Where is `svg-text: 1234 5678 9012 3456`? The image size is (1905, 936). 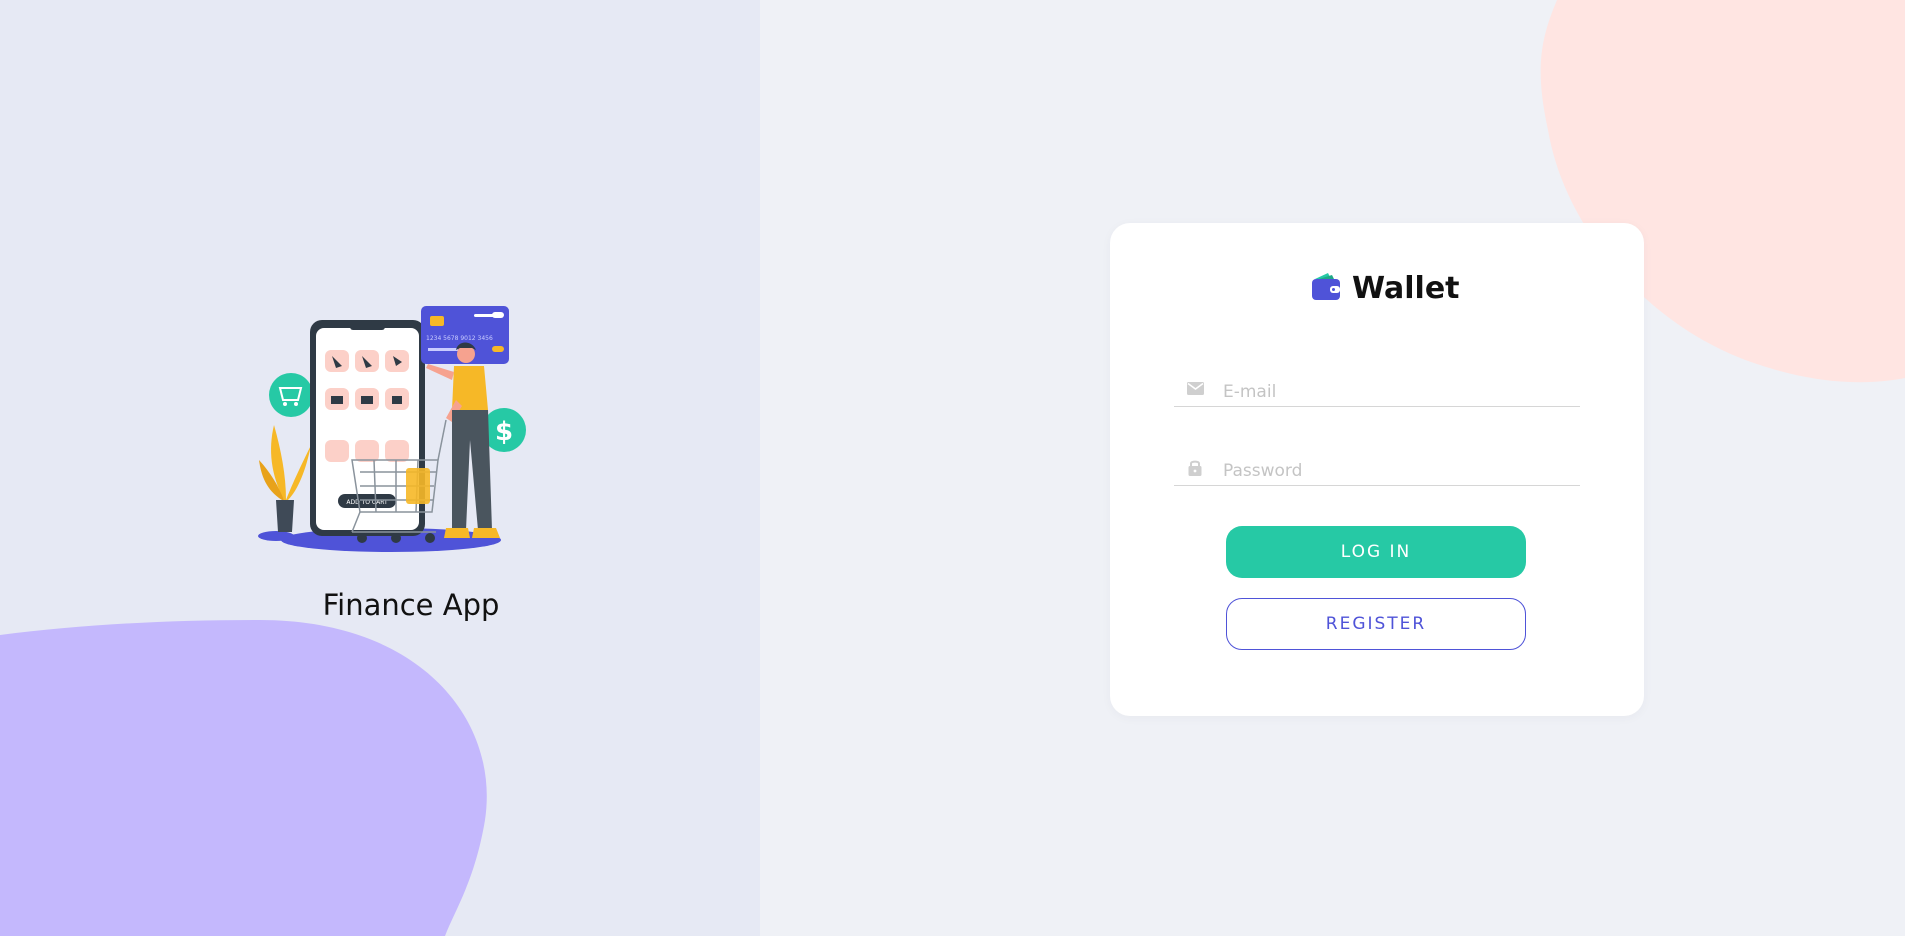
svg-text: 1234 5678 9012 3456 is located at coordinates (459, 338).